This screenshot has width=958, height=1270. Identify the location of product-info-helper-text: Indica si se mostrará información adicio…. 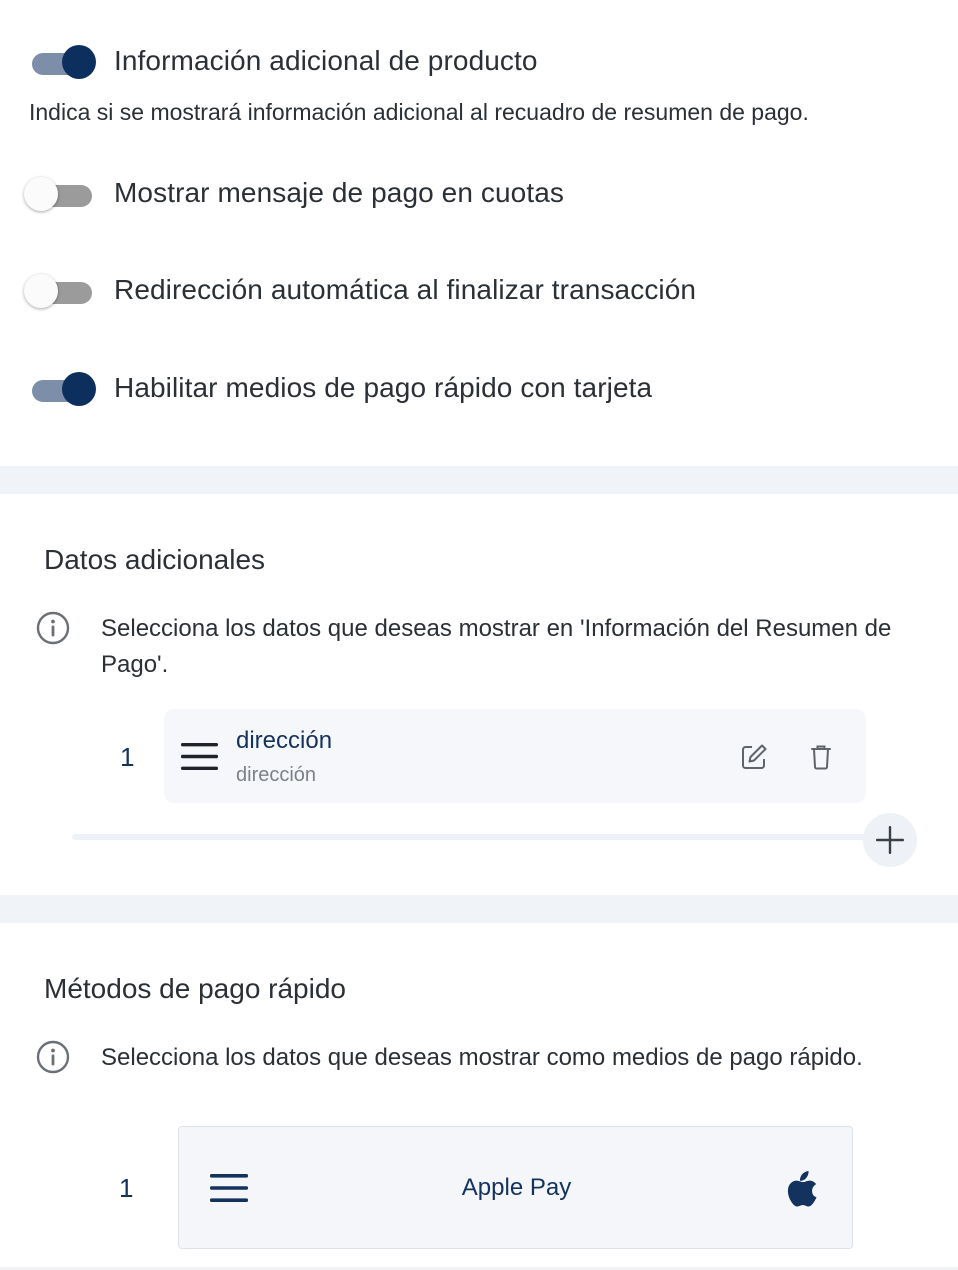
(419, 112).